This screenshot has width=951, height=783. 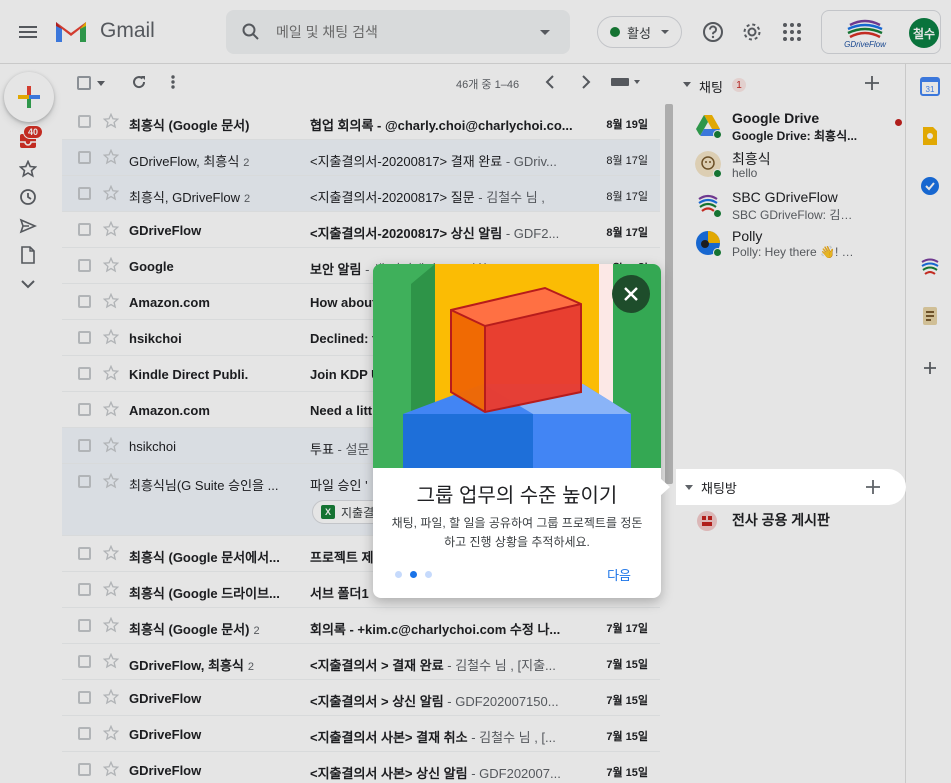 I want to click on search-icon, so click(x=251, y=32).